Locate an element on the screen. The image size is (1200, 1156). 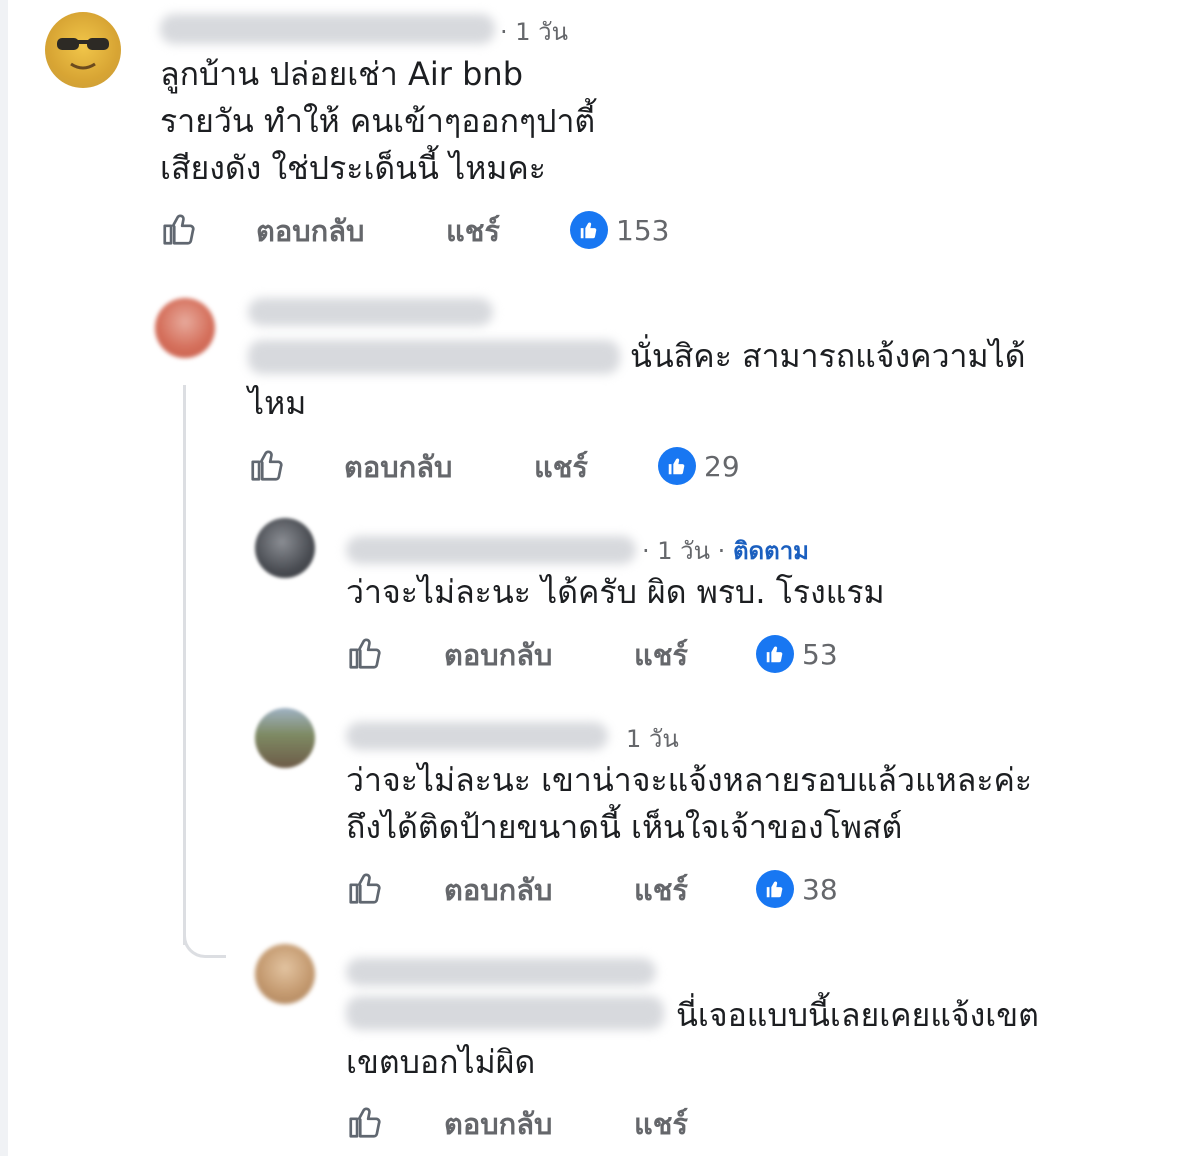
comment-text-line: ไหม is located at coordinates (277, 403).